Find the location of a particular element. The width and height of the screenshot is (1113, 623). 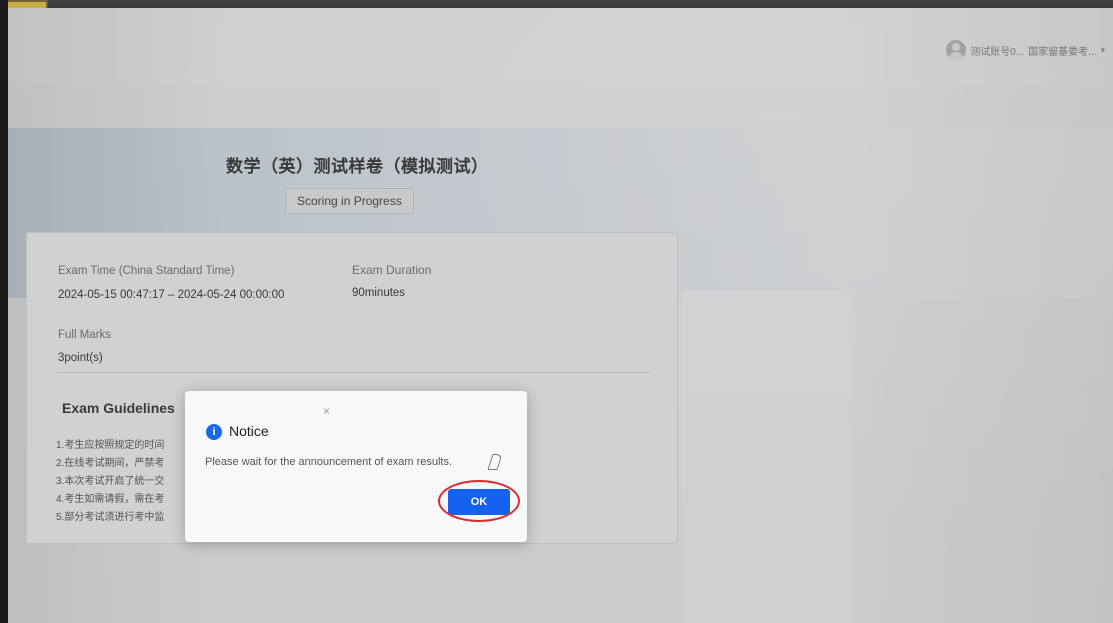

close-icon: × is located at coordinates (326, 411).